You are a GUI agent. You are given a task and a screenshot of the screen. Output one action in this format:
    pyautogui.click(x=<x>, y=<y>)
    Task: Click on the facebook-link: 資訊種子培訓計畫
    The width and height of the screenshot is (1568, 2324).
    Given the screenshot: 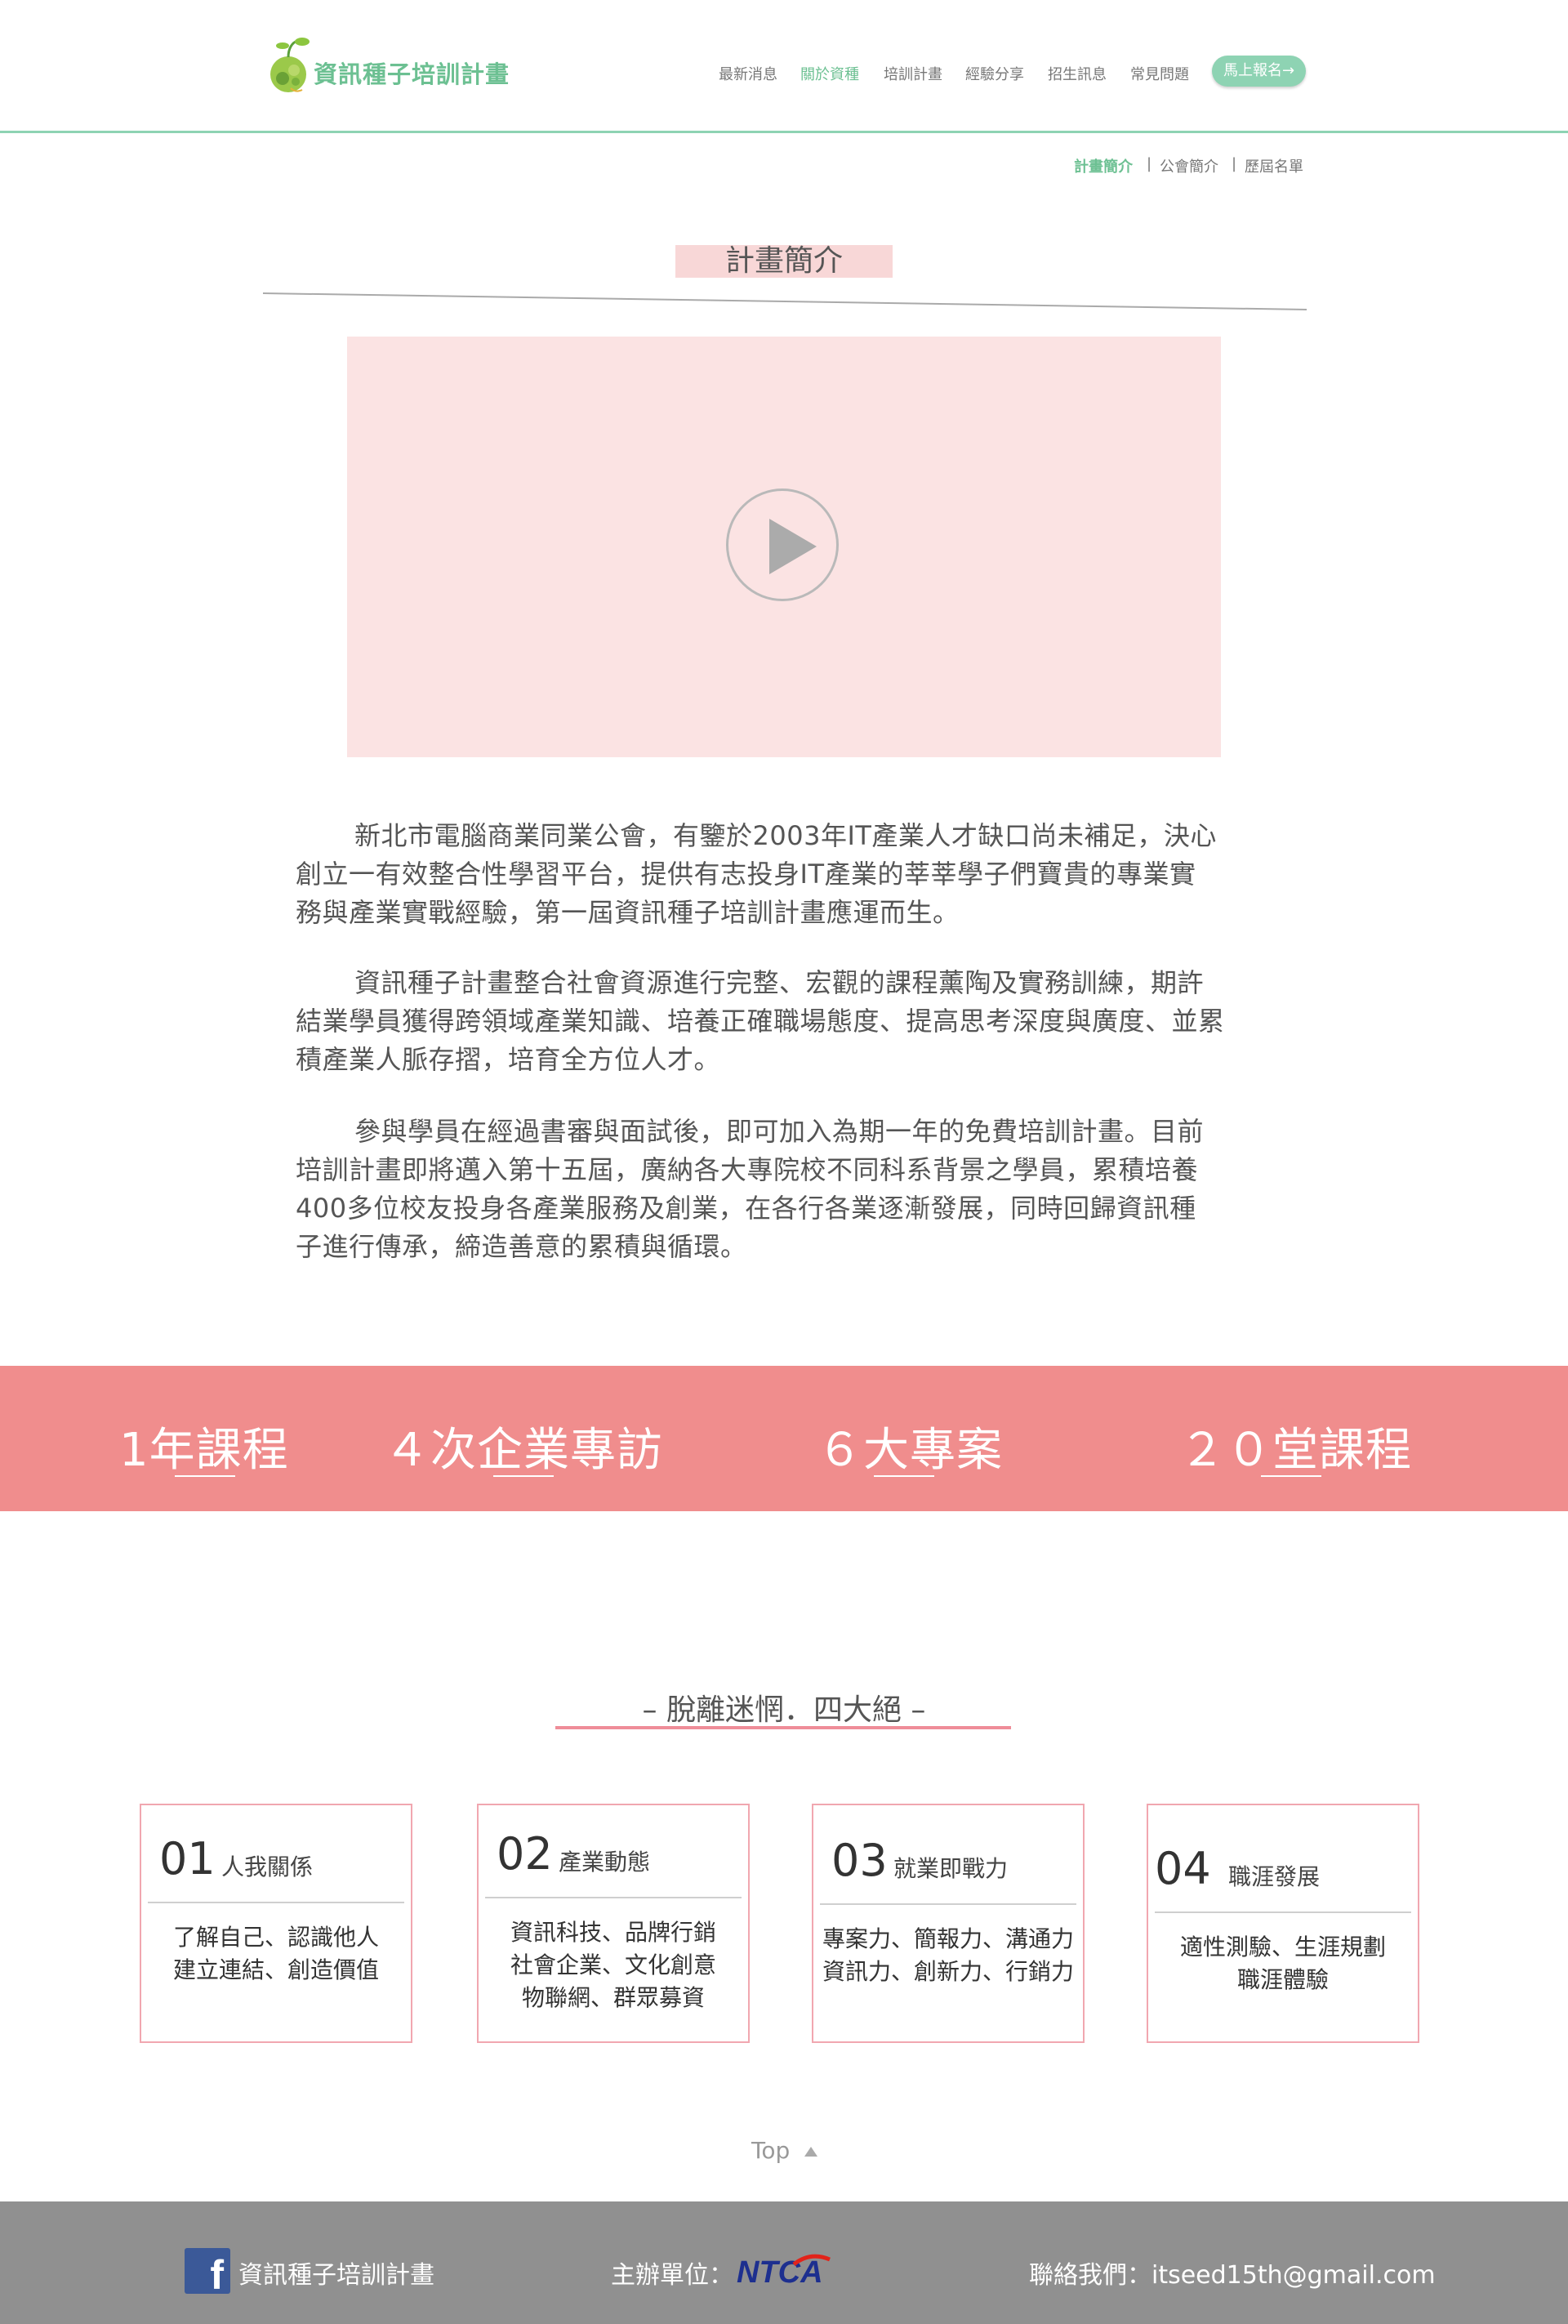 What is the action you would take?
    pyautogui.click(x=336, y=2273)
    